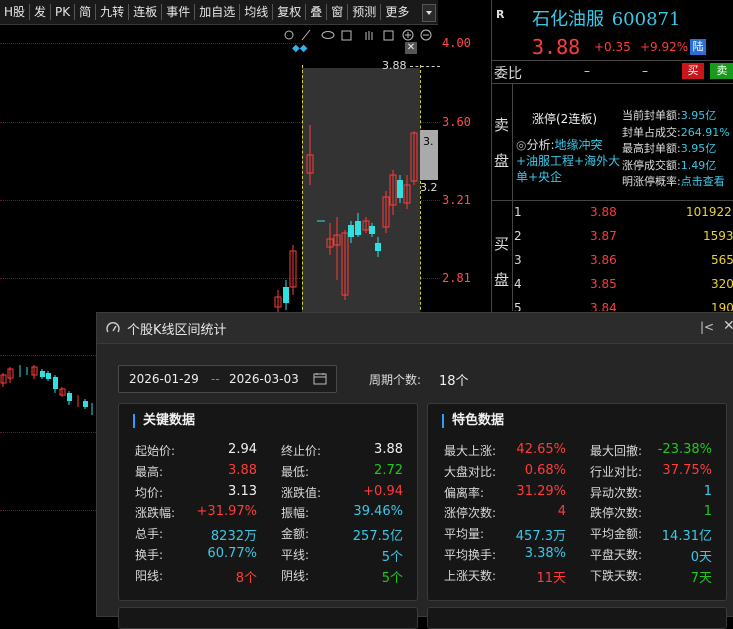 Image resolution: width=733 pixels, height=629 pixels. What do you see at coordinates (395, 380) in the screenshot?
I see `period-count-label: 周期个数:` at bounding box center [395, 380].